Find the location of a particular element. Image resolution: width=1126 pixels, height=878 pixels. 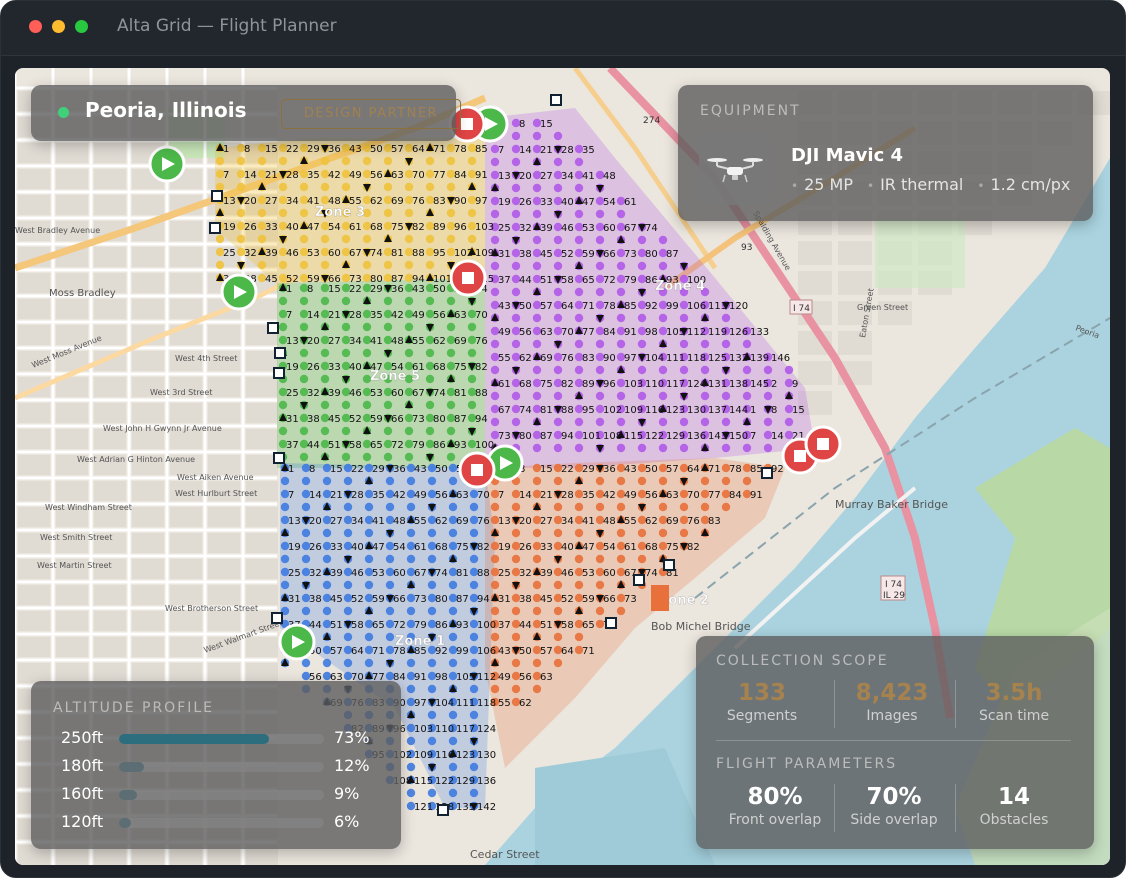

waypoint-number: 15 is located at coordinates (546, 124).